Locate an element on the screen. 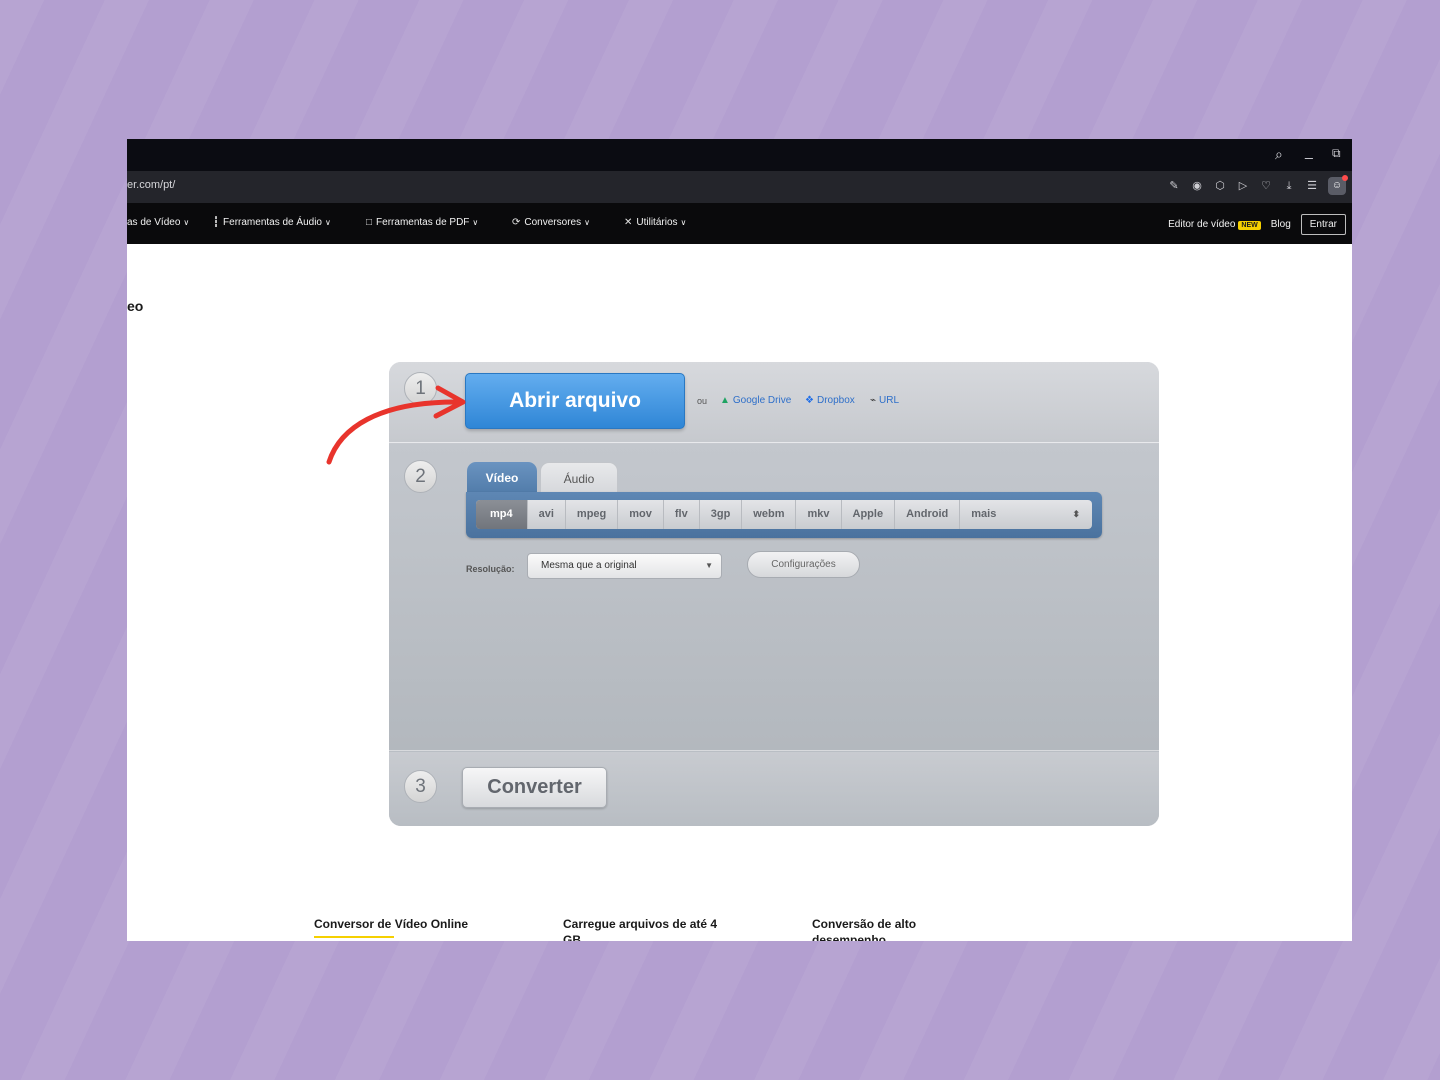 The width and height of the screenshot is (1440, 1080). convert-button: Converter is located at coordinates (534, 787).